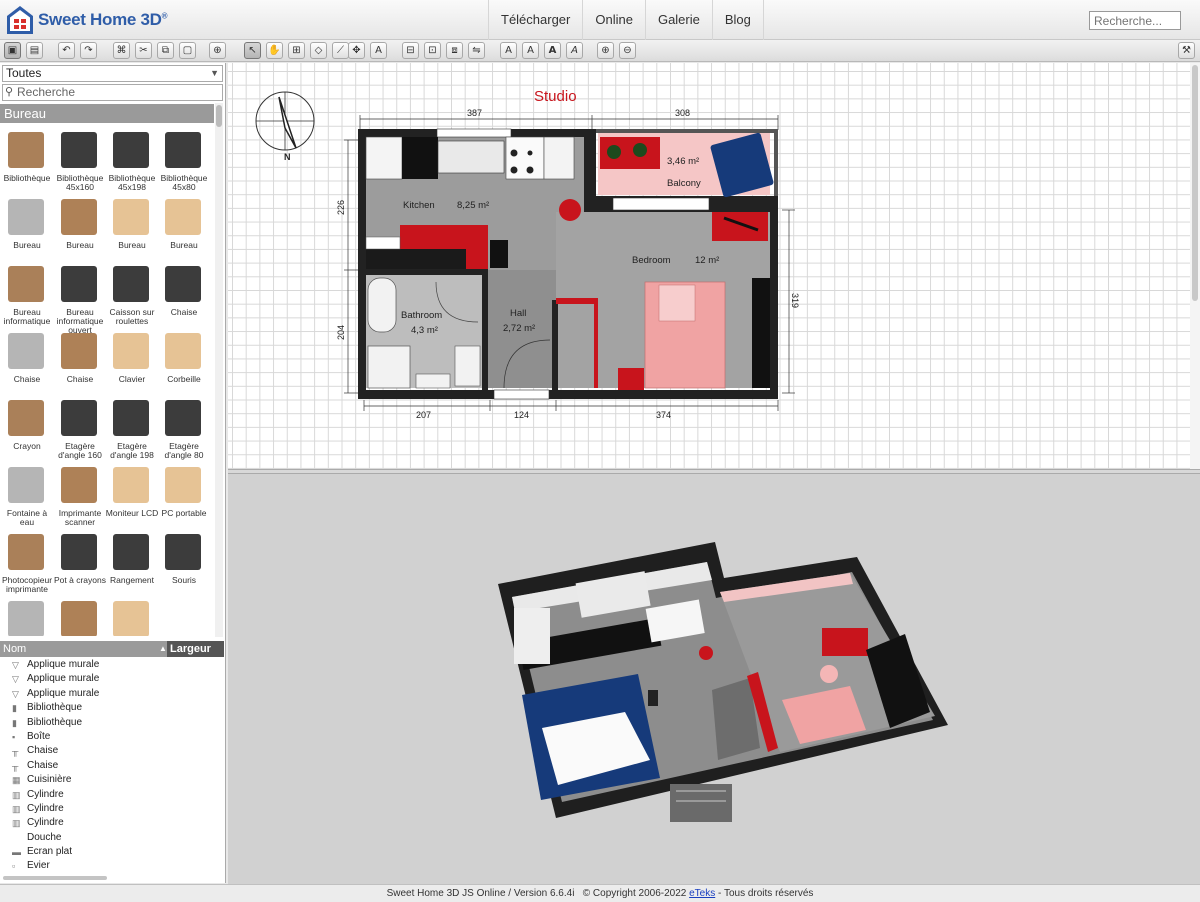 This screenshot has width=1200, height=902. What do you see at coordinates (274, 50) in the screenshot?
I see `pan-mode-icon: ✋` at bounding box center [274, 50].